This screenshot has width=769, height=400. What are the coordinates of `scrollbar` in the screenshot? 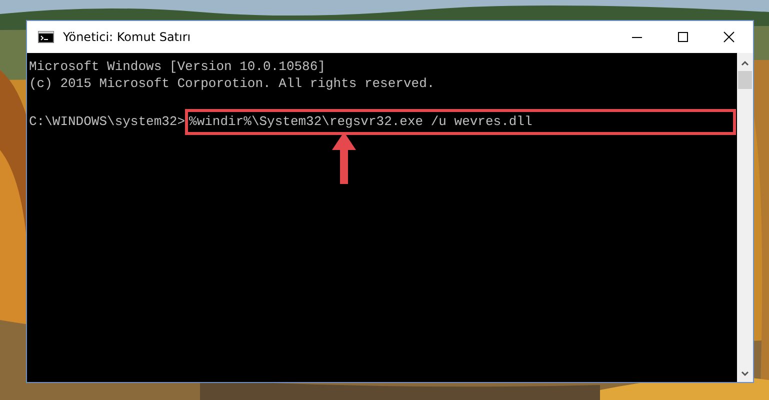 It's located at (745, 217).